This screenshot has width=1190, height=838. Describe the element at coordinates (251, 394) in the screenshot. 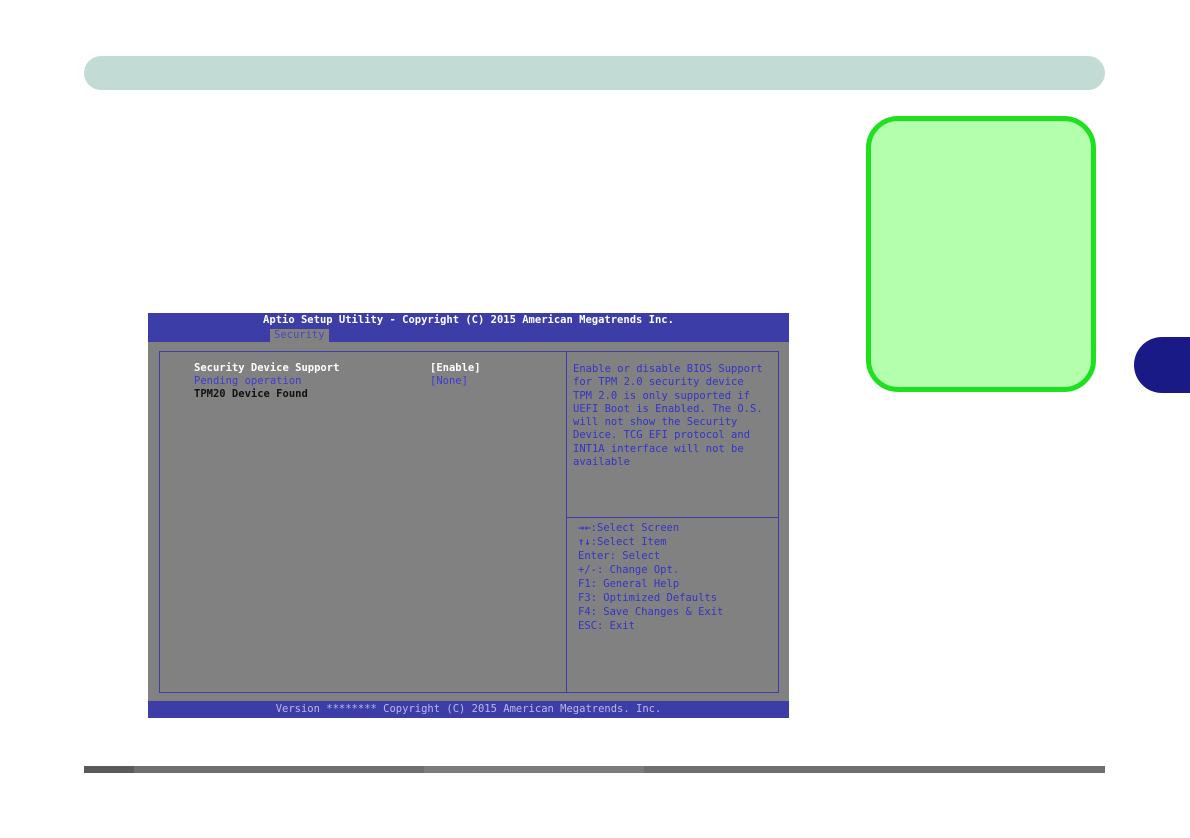

I see `tpm20-device-found-label: TPM20 Device Found` at that location.